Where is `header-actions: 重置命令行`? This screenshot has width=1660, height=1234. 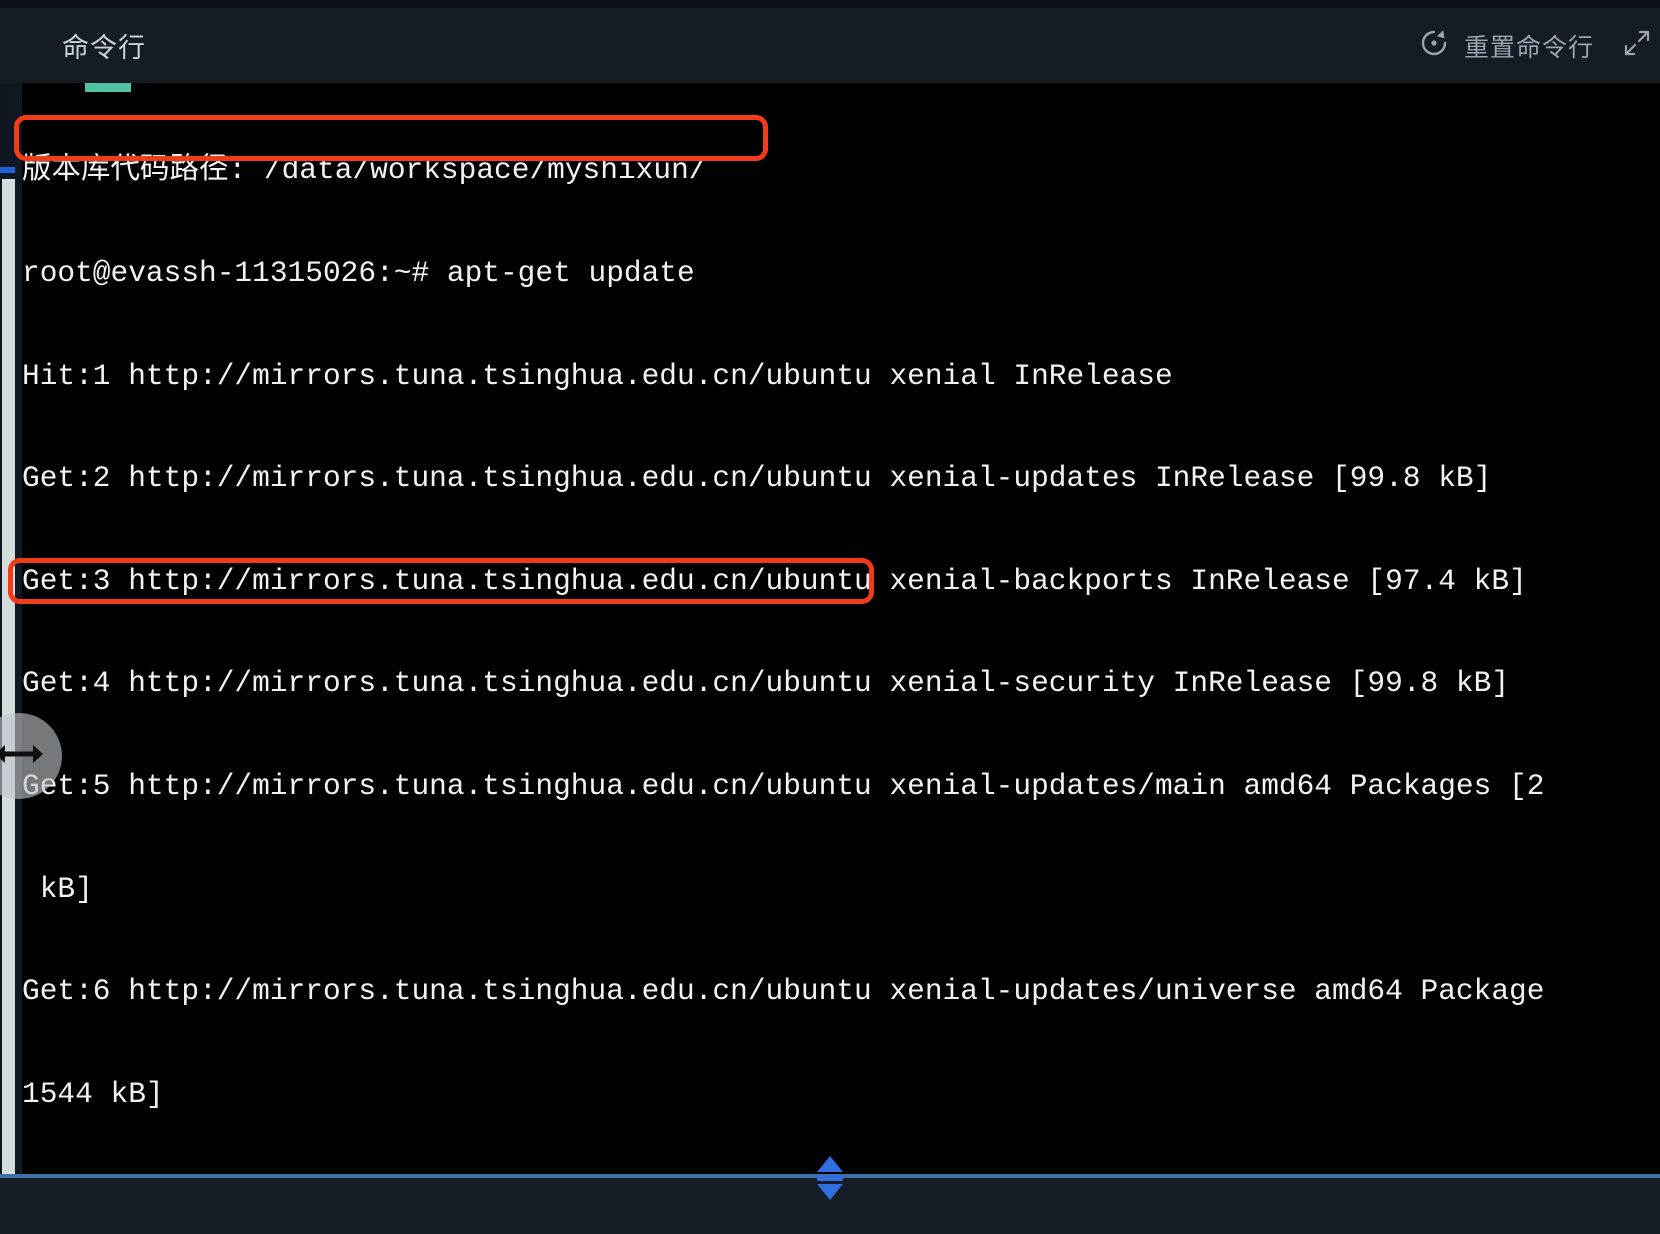
header-actions: 重置命令行 is located at coordinates (1539, 45).